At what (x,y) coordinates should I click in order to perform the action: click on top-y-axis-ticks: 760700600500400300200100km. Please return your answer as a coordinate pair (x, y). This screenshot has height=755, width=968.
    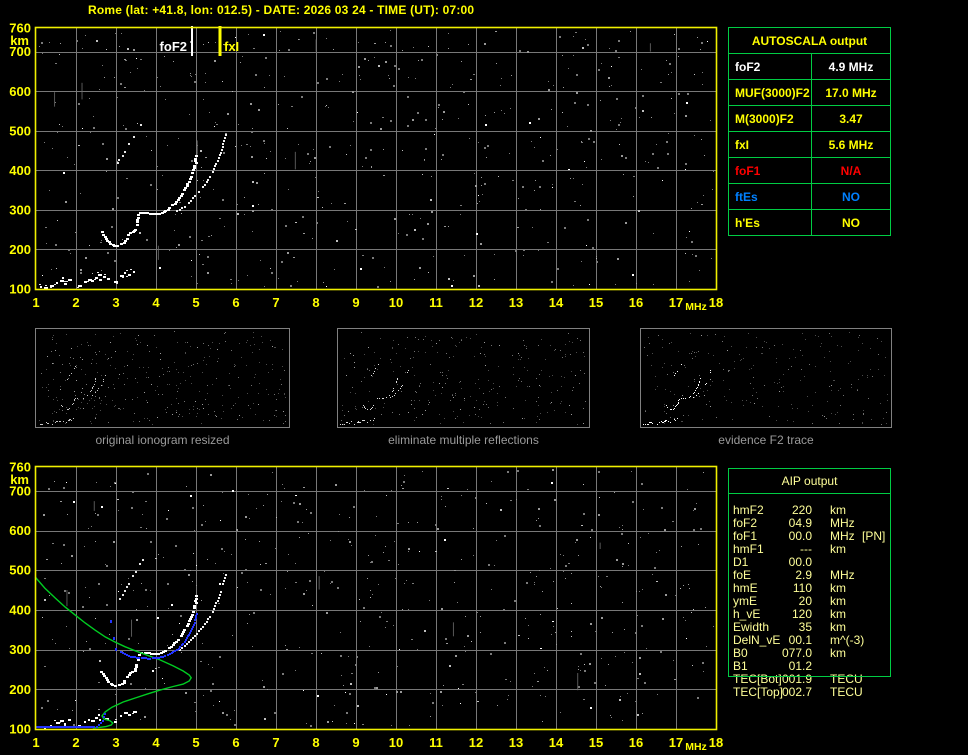
    Looking at the image, I should click on (20, 159).